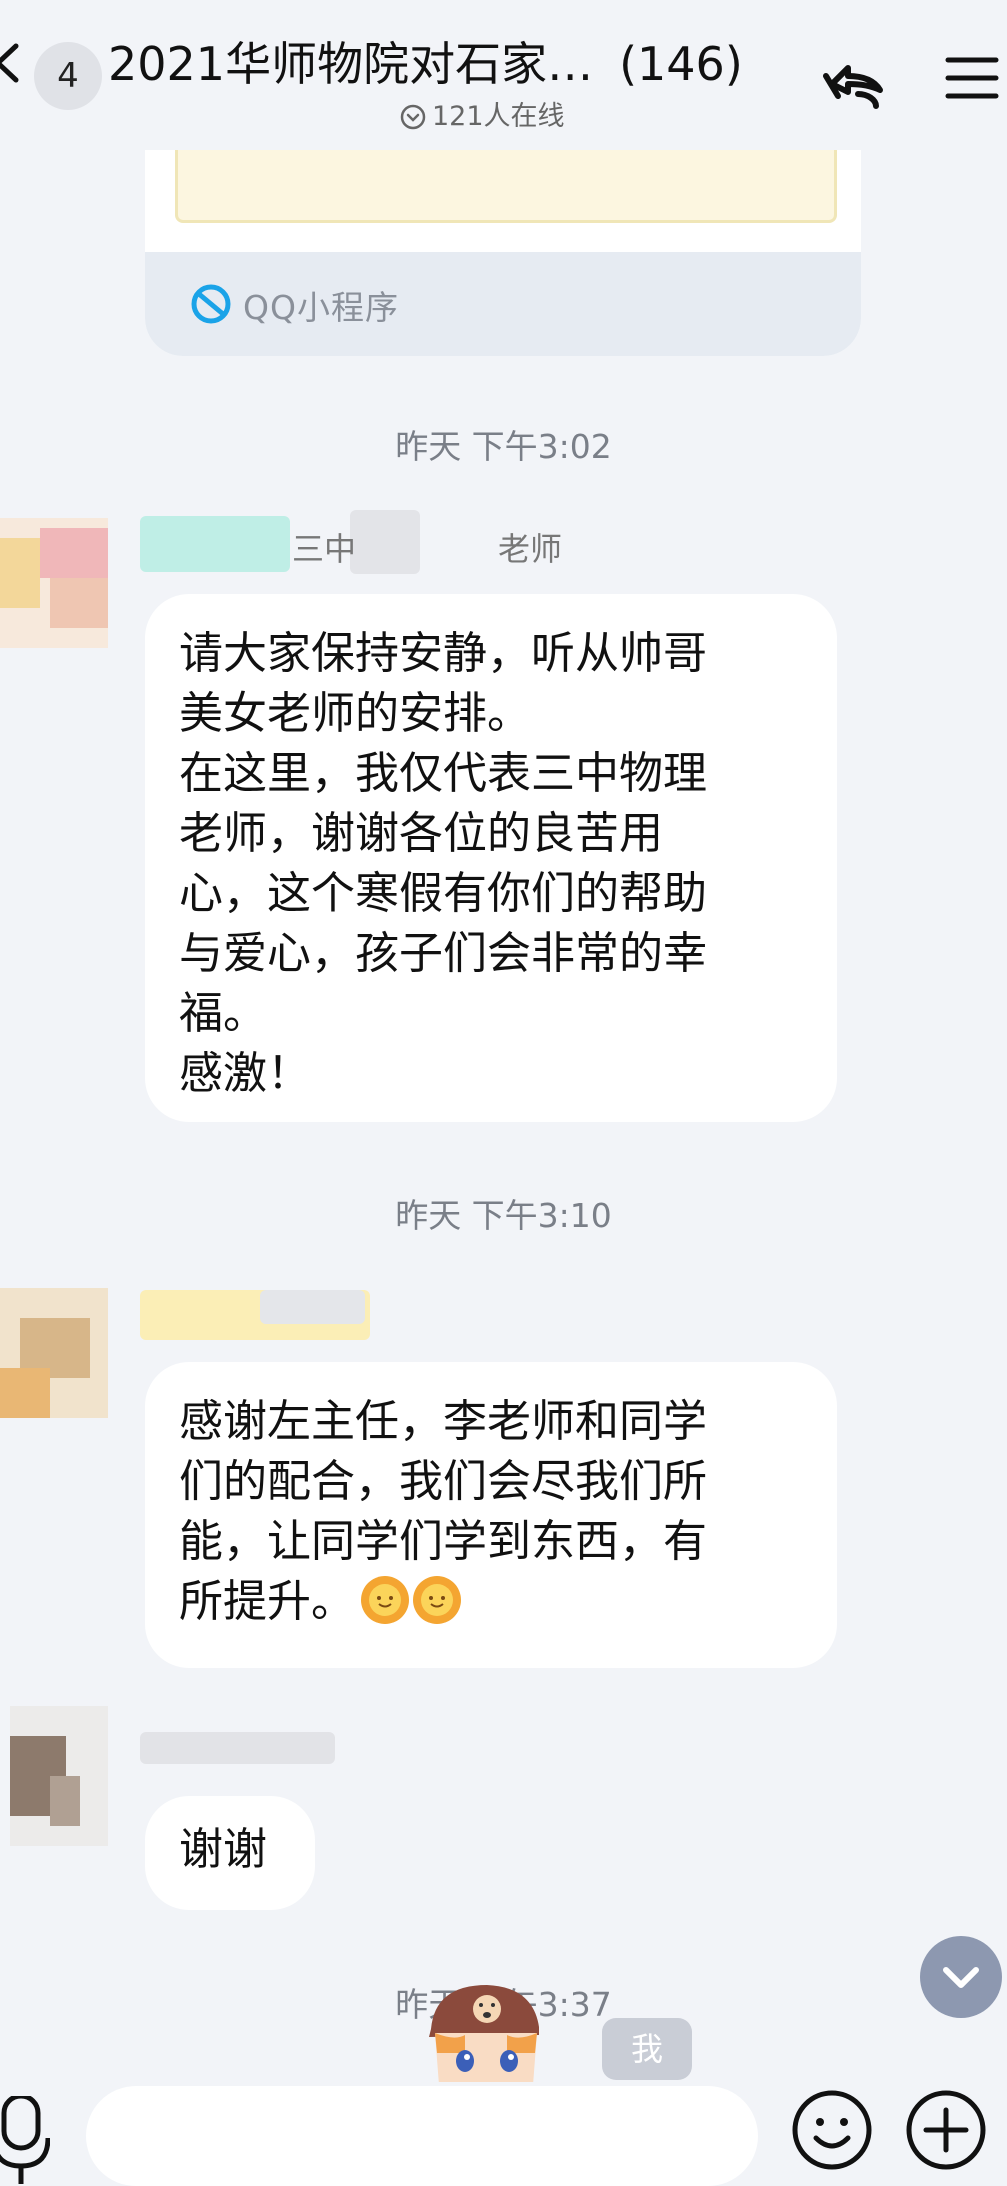 This screenshot has width=1007, height=2186. What do you see at coordinates (503, 304) in the screenshot?
I see `mini-program-footer: QQ小程序` at bounding box center [503, 304].